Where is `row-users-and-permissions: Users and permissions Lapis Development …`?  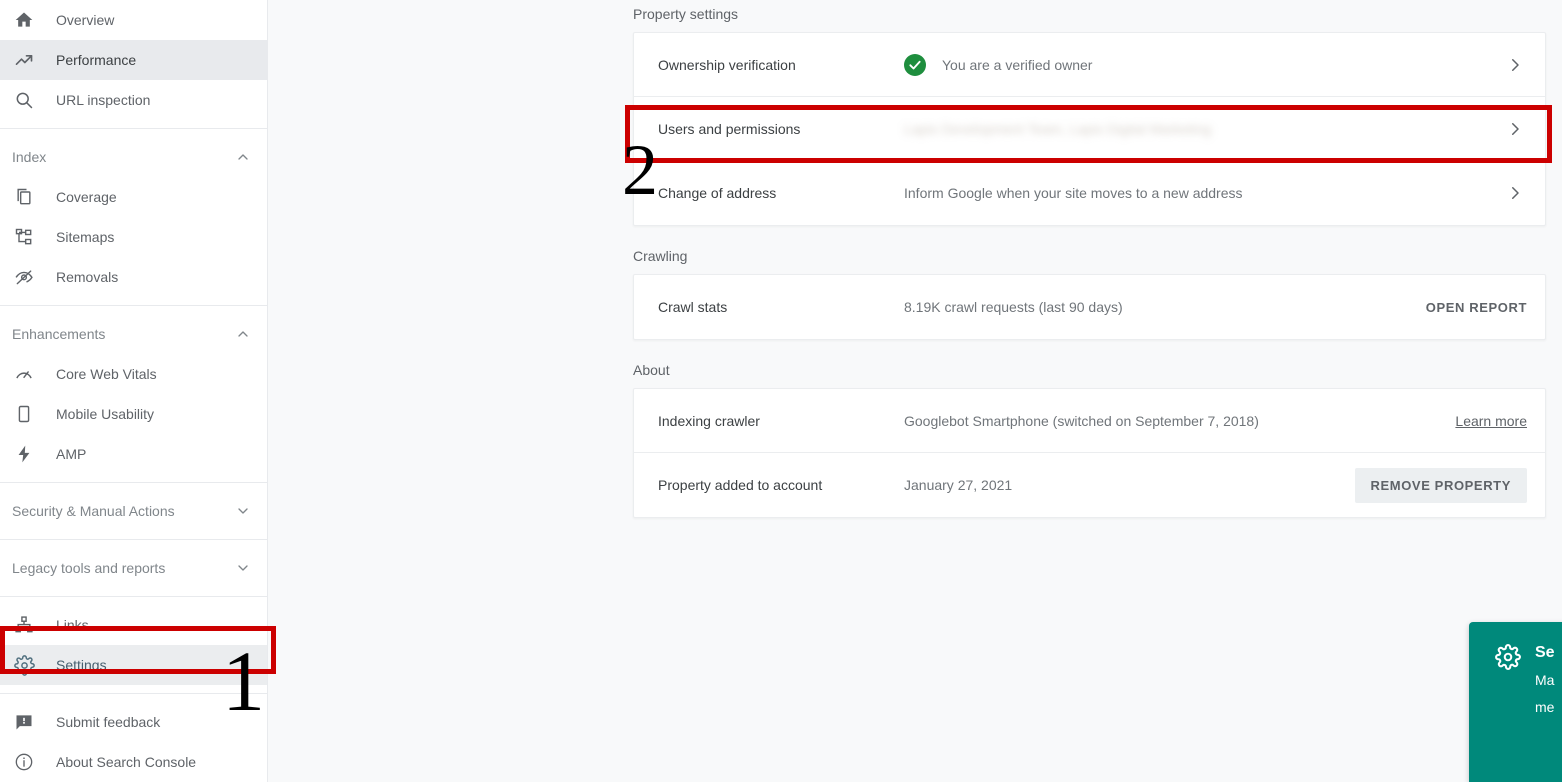 row-users-and-permissions: Users and permissions Lapis Development … is located at coordinates (1089, 129).